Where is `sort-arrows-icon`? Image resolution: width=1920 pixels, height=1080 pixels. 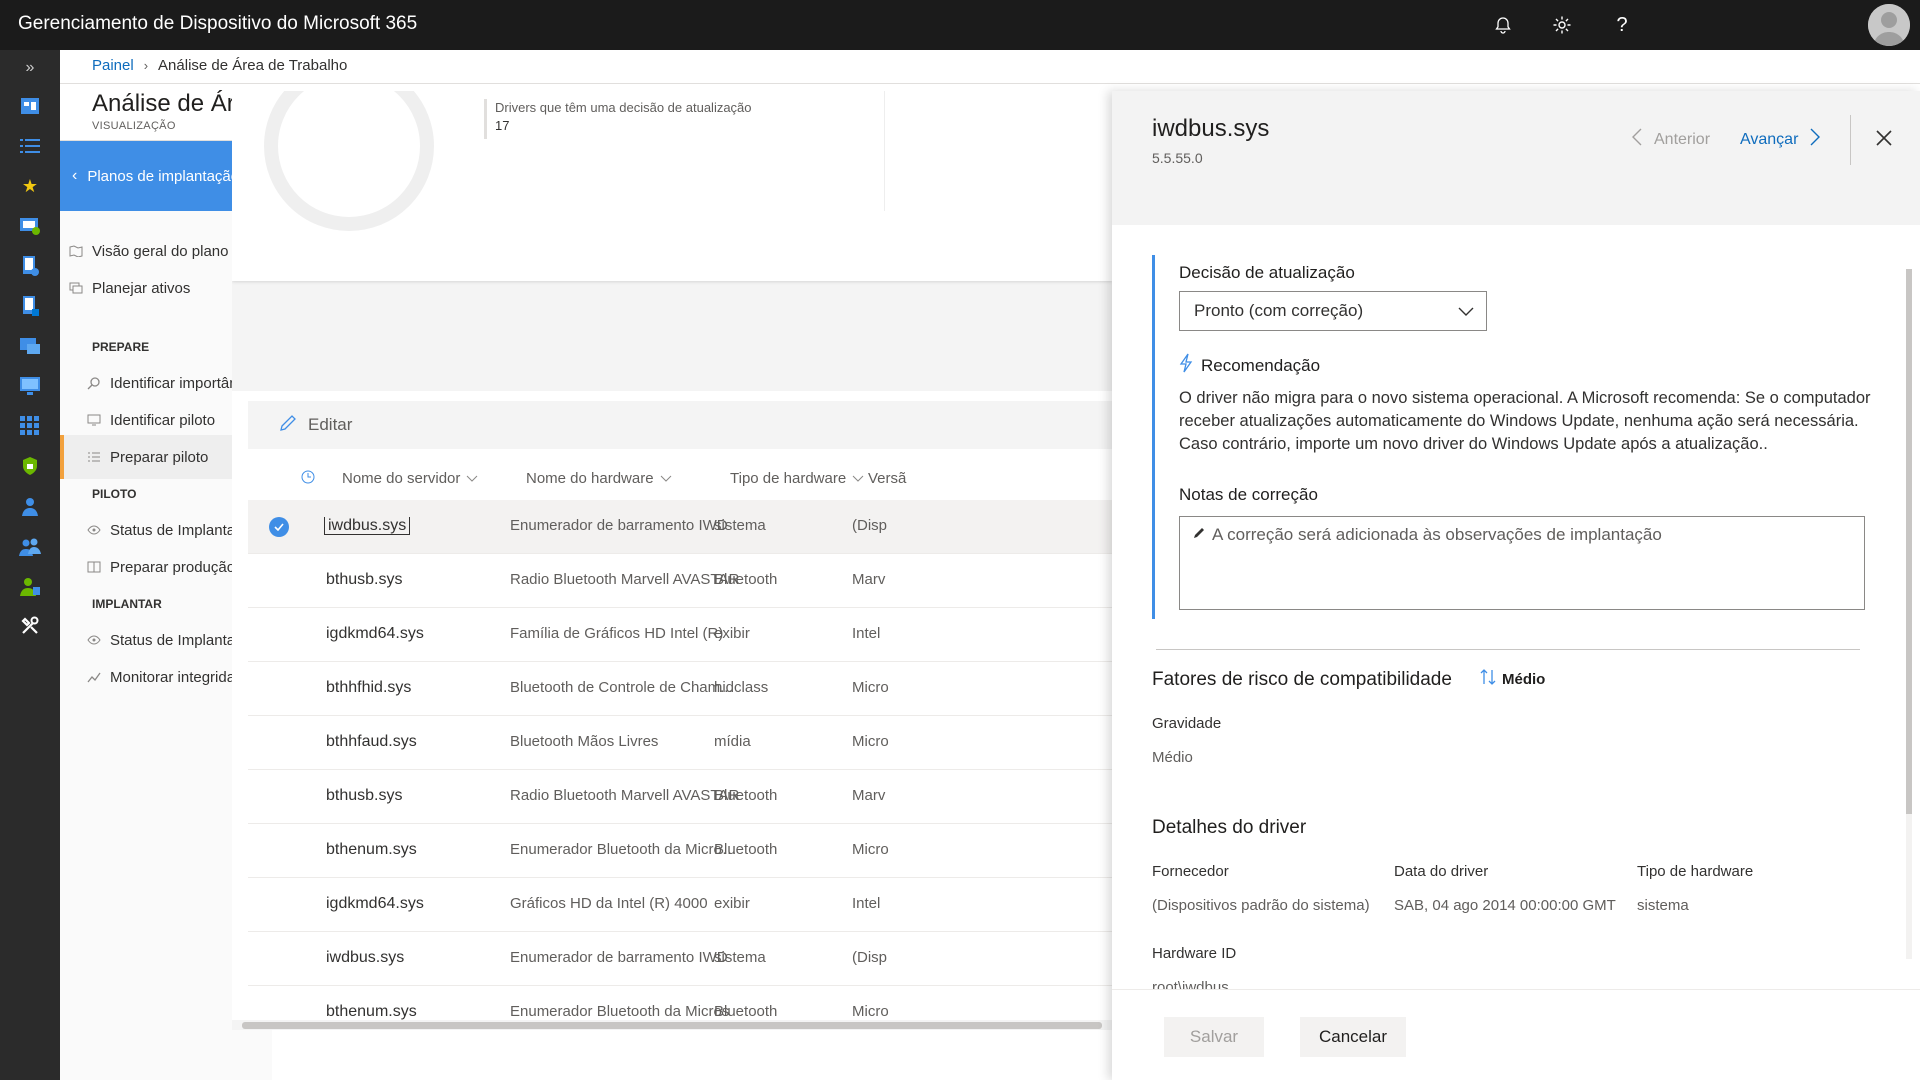
sort-arrows-icon is located at coordinates (1488, 679).